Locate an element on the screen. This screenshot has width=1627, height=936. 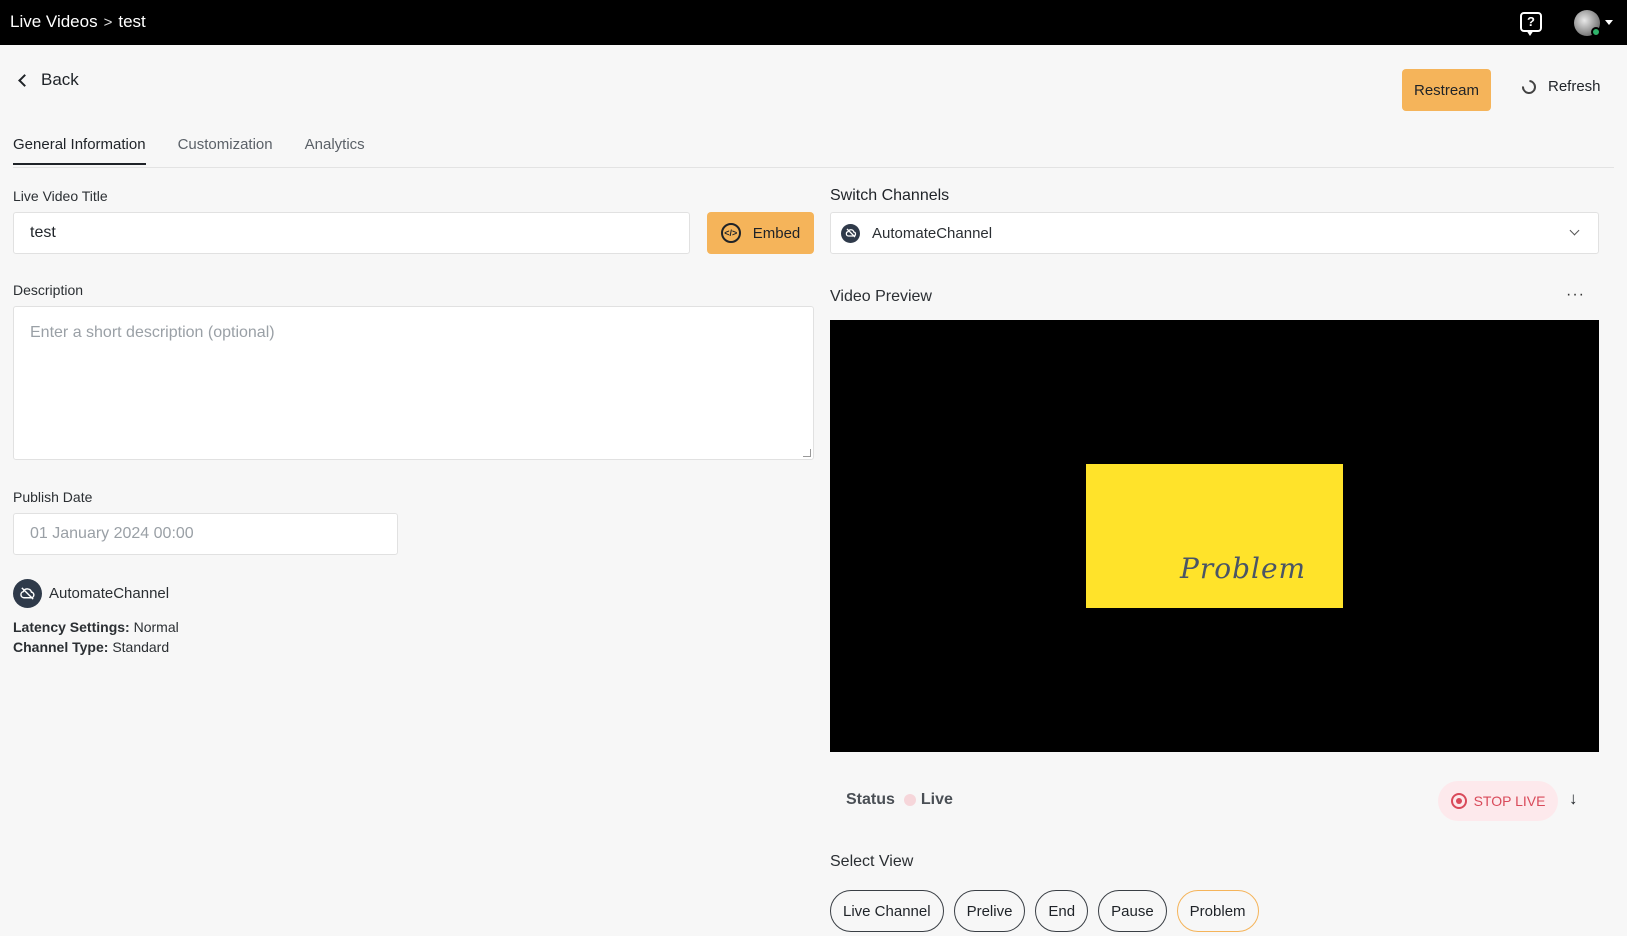
description-textarea: Enter a short description (optional) is located at coordinates (413, 383).